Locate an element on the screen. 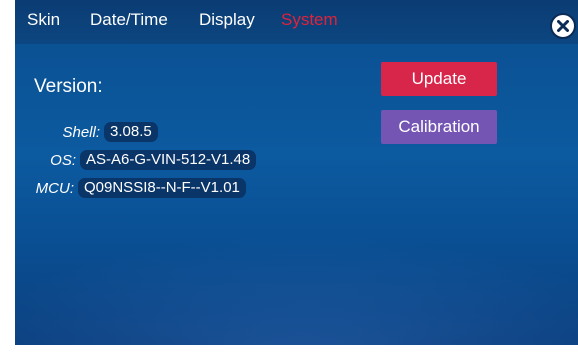  version-row-os: OS: AS-A6-G-VIN-512-V1.48 is located at coordinates (185, 160).